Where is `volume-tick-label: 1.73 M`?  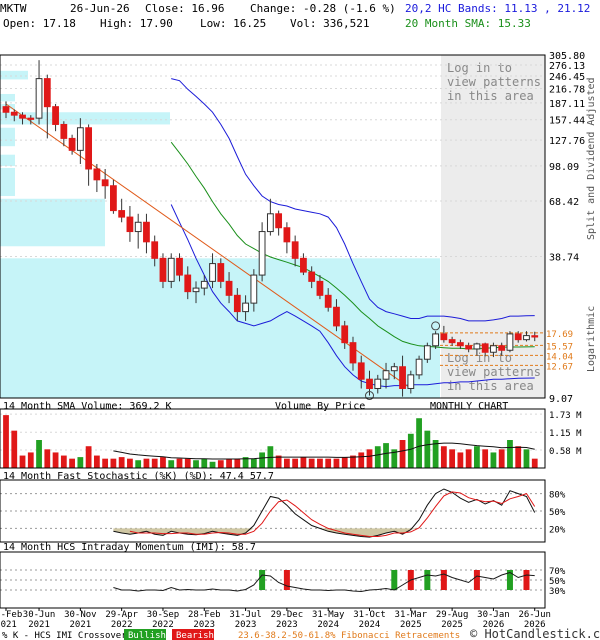
volume-tick-label: 1.73 M is located at coordinates (565, 416).